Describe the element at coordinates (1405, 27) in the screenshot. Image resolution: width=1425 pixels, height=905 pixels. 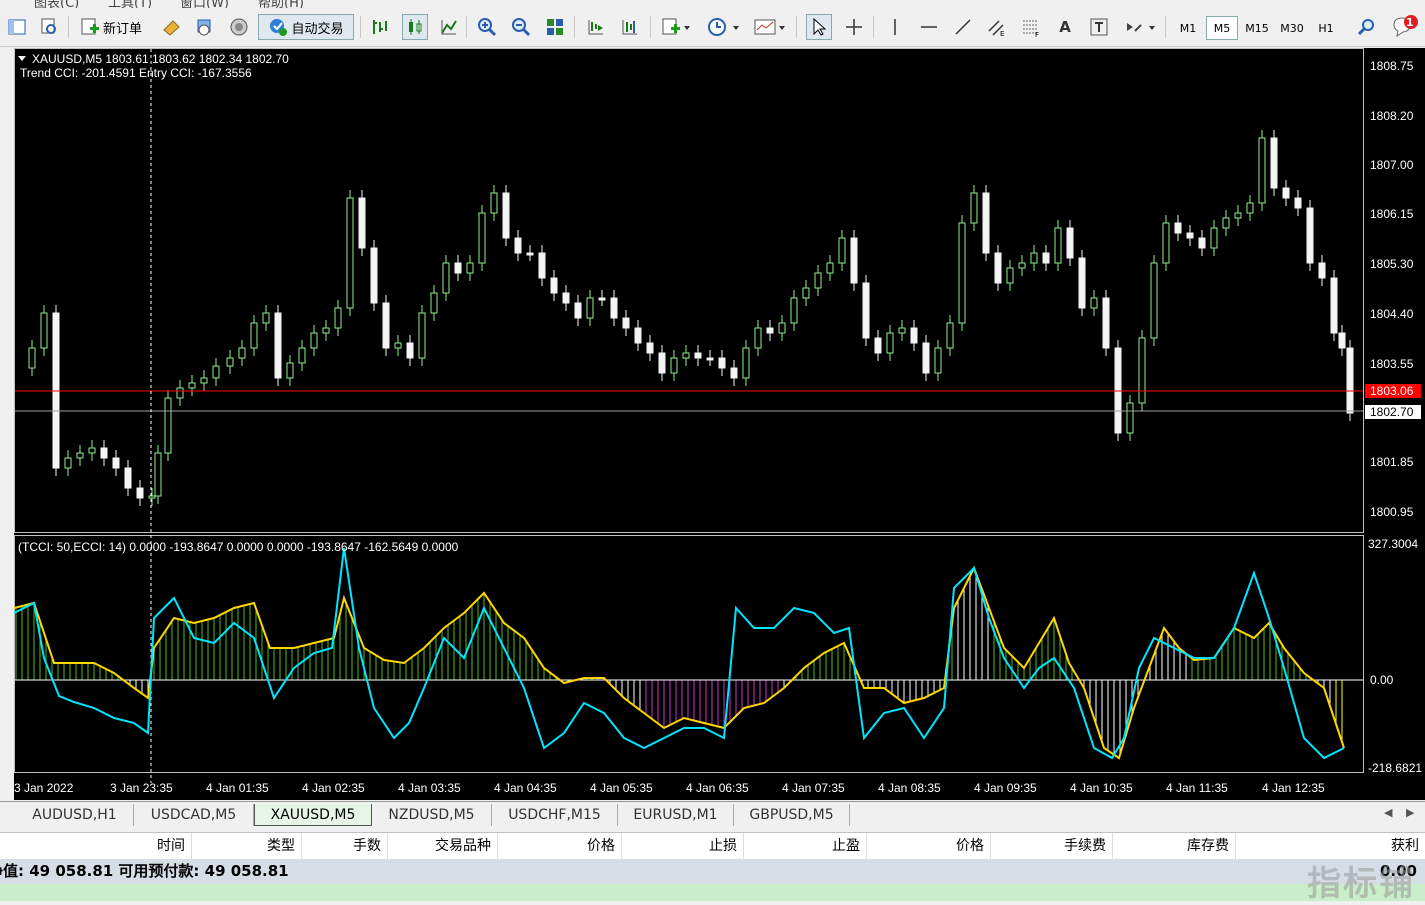
I see `notification-bell-icon: 1` at that location.